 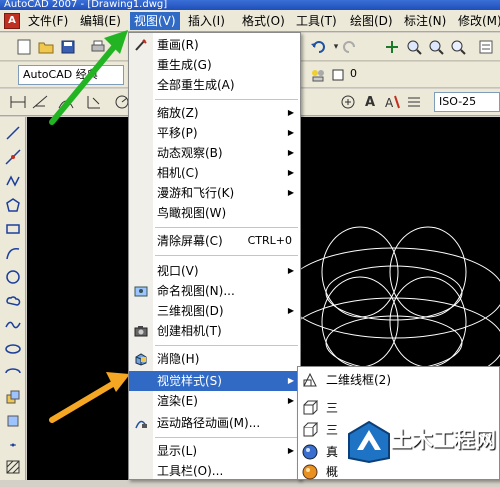 I want to click on view-menu-viewports: 视口(V) ▶, so click(x=214, y=271).